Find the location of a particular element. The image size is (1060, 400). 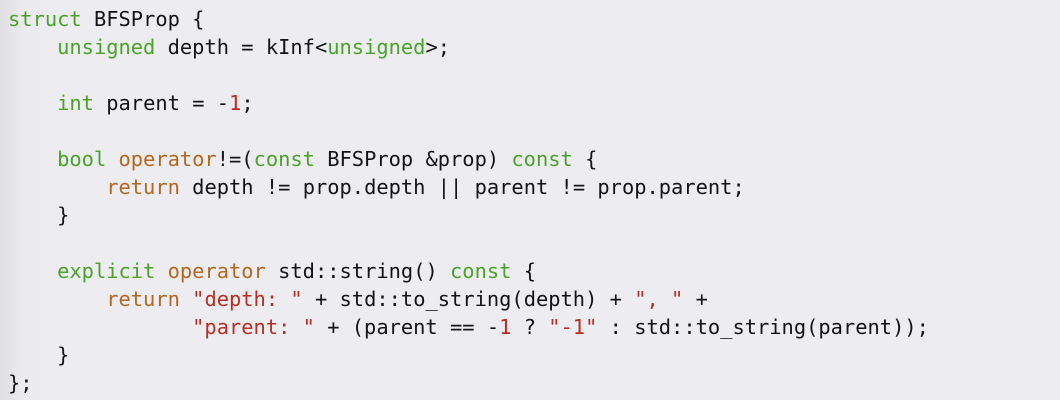

code-line: struct BFSProp { is located at coordinates (106, 19).